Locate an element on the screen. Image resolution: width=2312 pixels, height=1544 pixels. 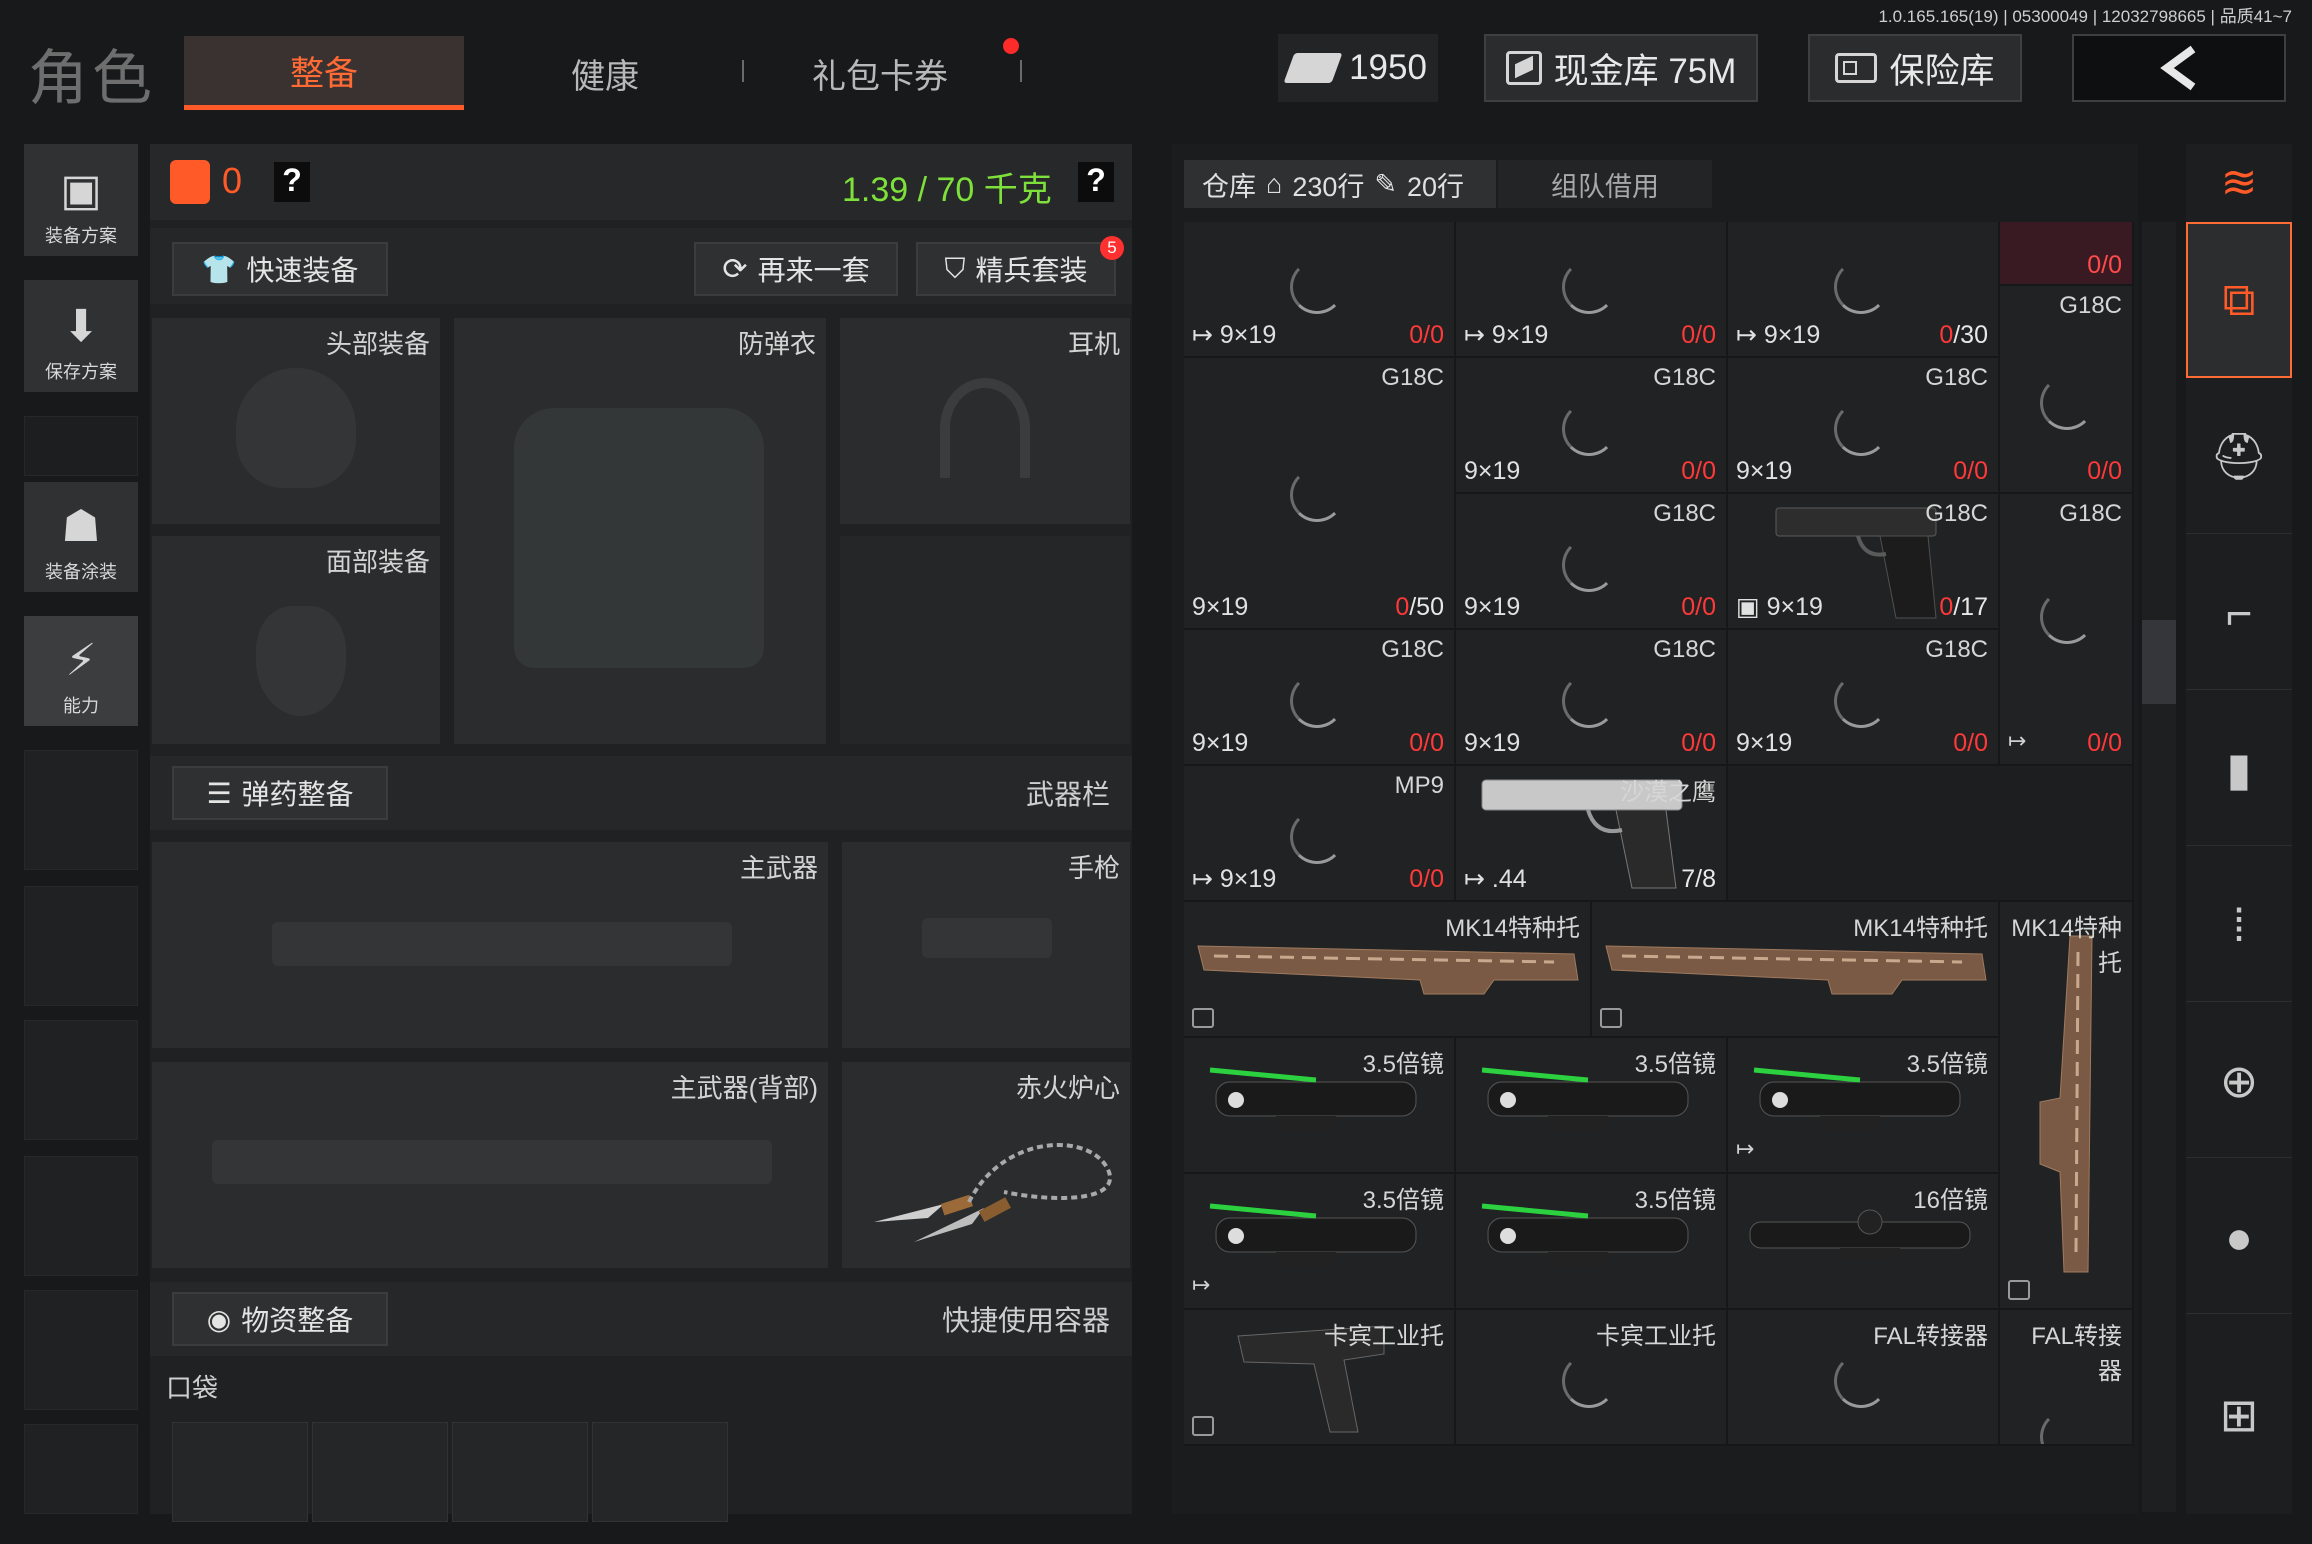
cash-vault-label: 现金库 75M is located at coordinates (1645, 71).